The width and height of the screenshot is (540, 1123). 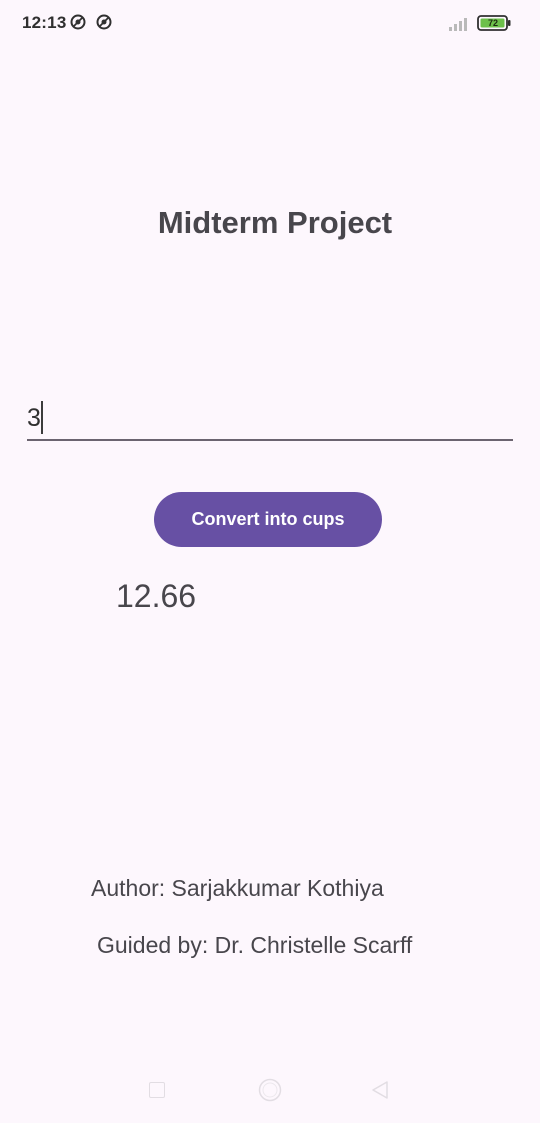 I want to click on result-value: 12.66, so click(x=156, y=596).